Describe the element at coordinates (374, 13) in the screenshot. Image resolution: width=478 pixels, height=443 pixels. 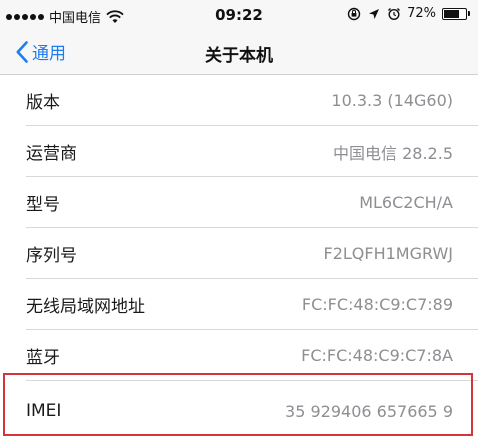
I see `location-arrow-icon` at that location.